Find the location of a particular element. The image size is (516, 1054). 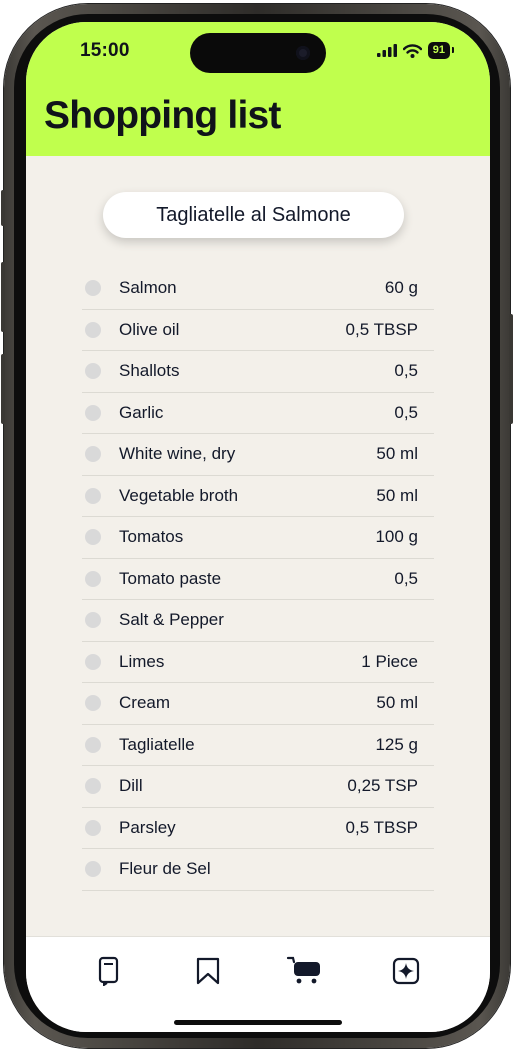

item-name: Dill is located at coordinates (131, 786).